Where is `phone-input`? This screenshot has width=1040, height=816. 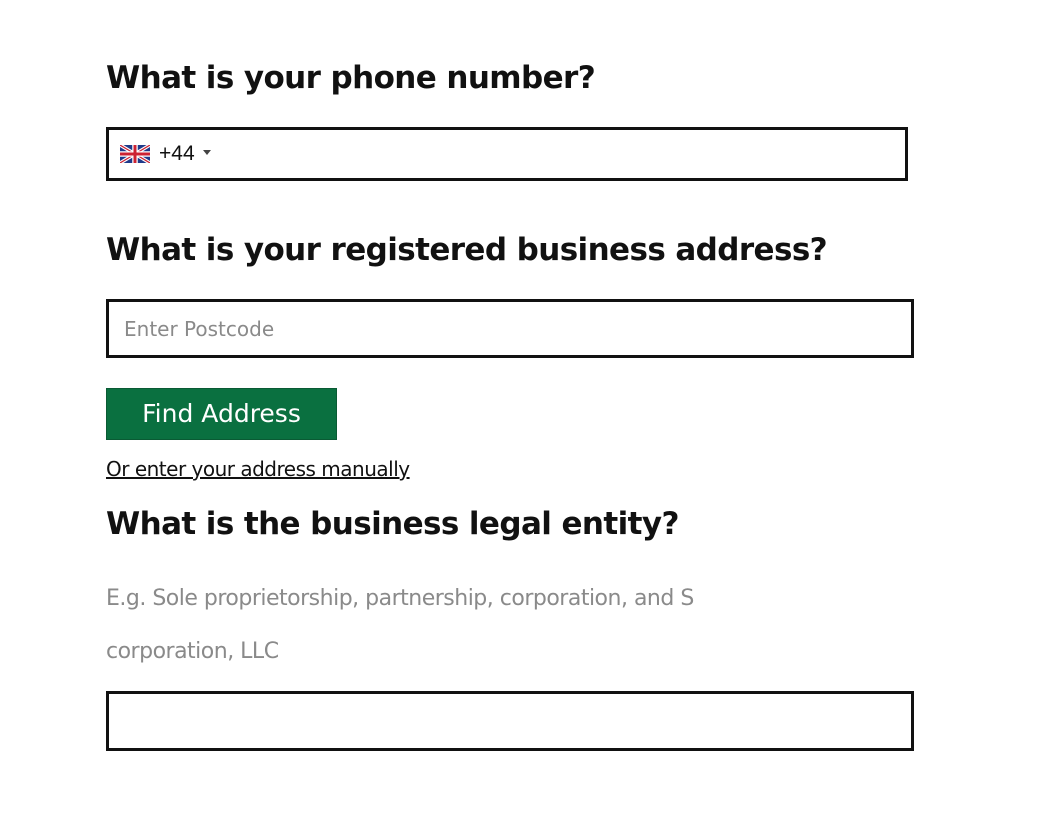 phone-input is located at coordinates (564, 154).